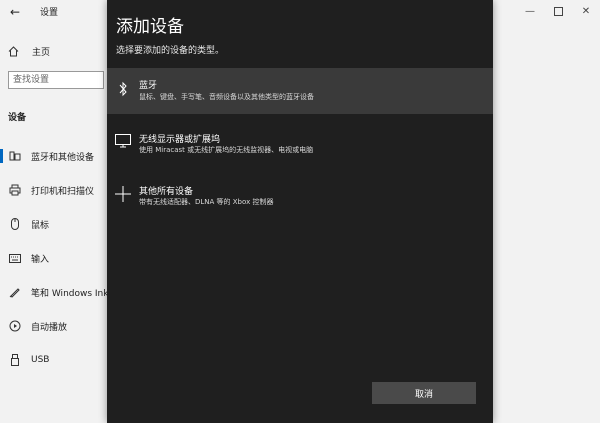  I want to click on maximize-icon, so click(558, 11).